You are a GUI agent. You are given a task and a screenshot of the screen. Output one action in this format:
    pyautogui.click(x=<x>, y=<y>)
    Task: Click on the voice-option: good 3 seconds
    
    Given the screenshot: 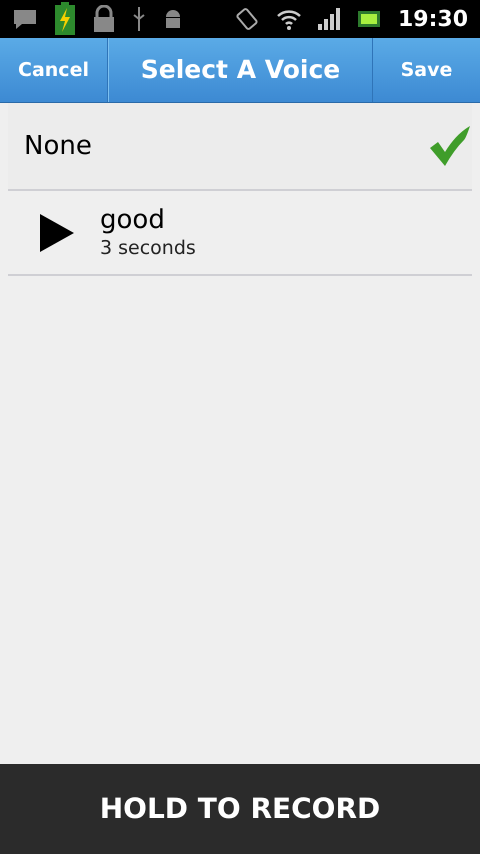 What is the action you would take?
    pyautogui.click(x=240, y=233)
    